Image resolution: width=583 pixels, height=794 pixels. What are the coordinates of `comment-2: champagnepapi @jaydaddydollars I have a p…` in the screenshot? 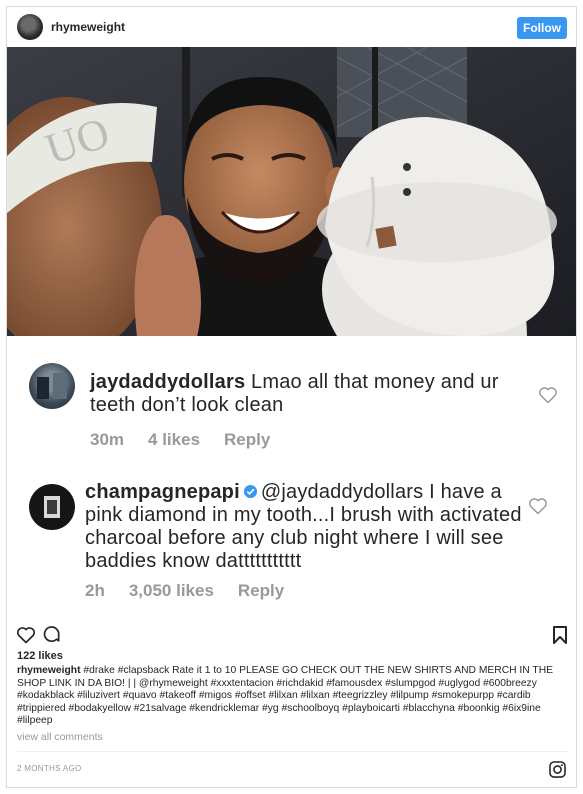 It's located at (305, 527).